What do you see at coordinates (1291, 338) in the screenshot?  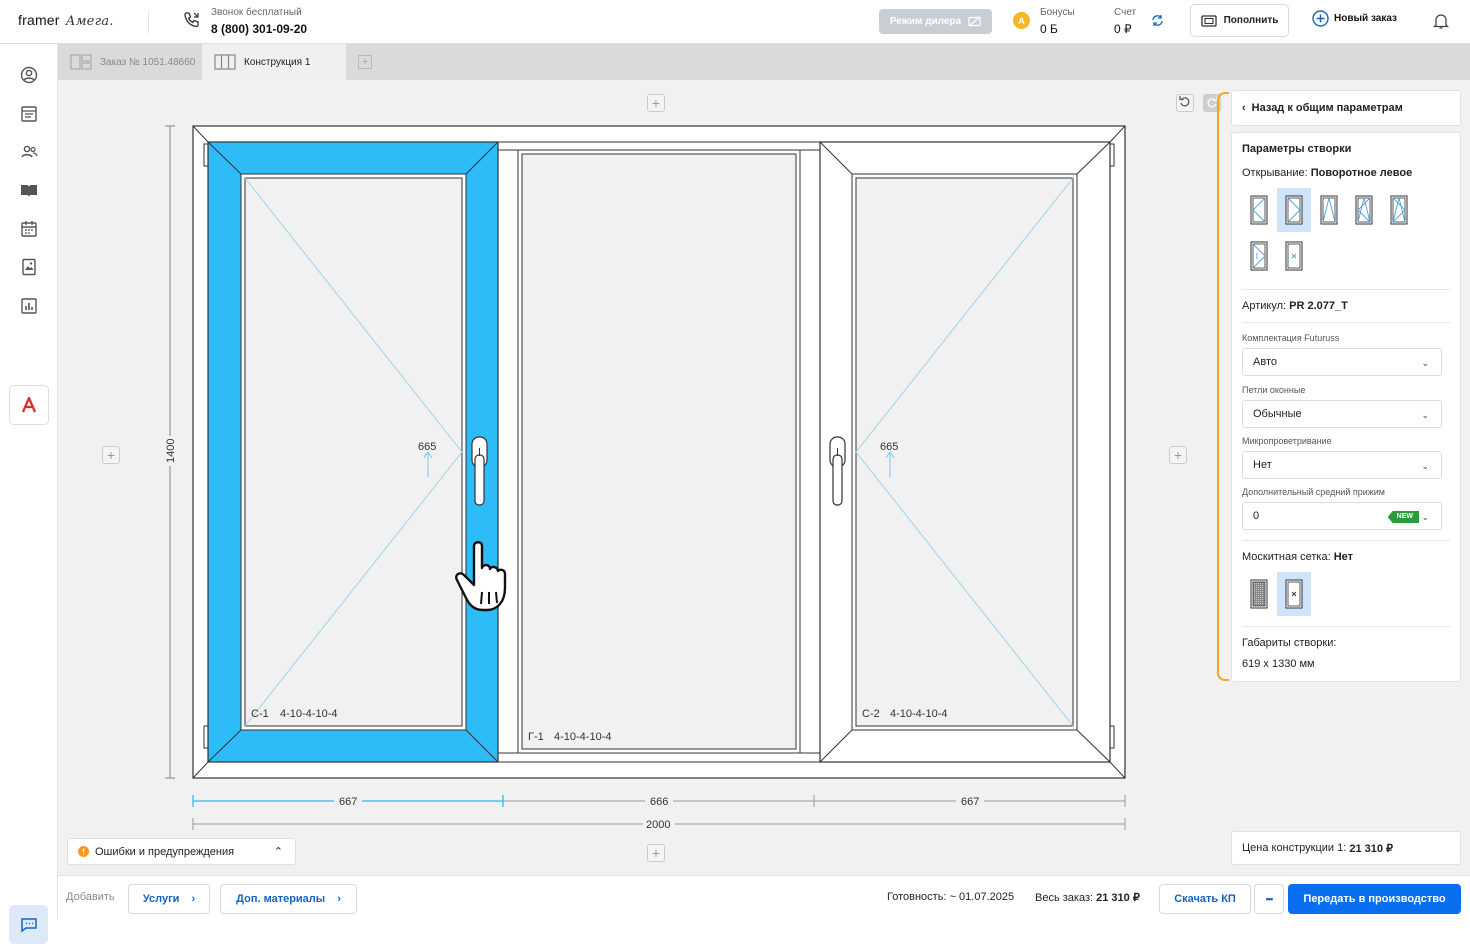 I see `kit-label: Комплектация Futuruss` at bounding box center [1291, 338].